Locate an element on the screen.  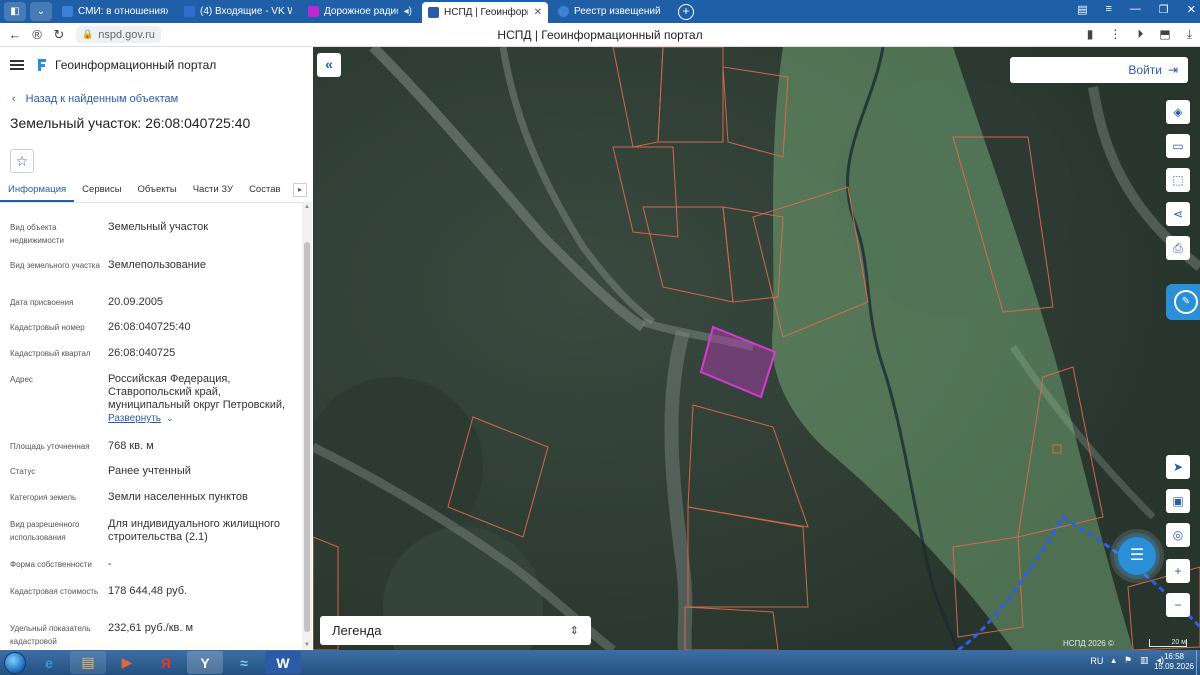
browser-tab: СМИ: в отношениях межд is located at coordinates (115, 11).